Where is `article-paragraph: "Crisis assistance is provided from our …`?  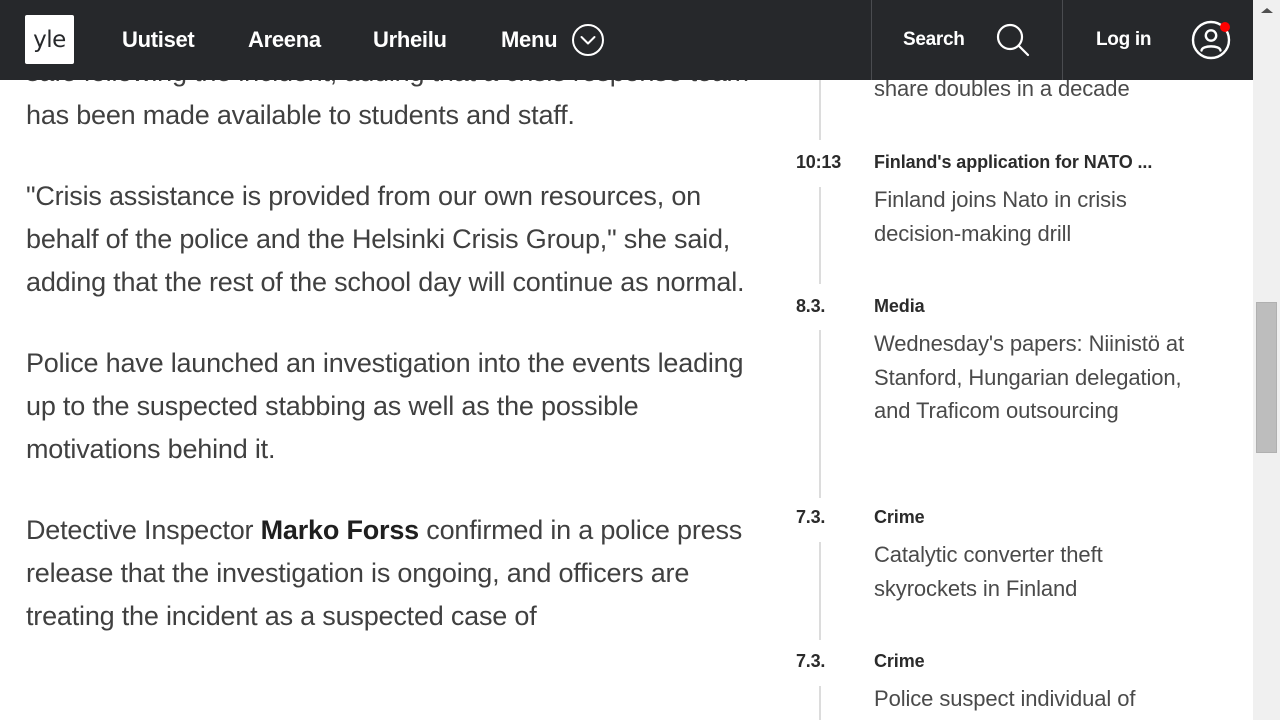 article-paragraph: "Crisis assistance is provided from our … is located at coordinates (385, 239).